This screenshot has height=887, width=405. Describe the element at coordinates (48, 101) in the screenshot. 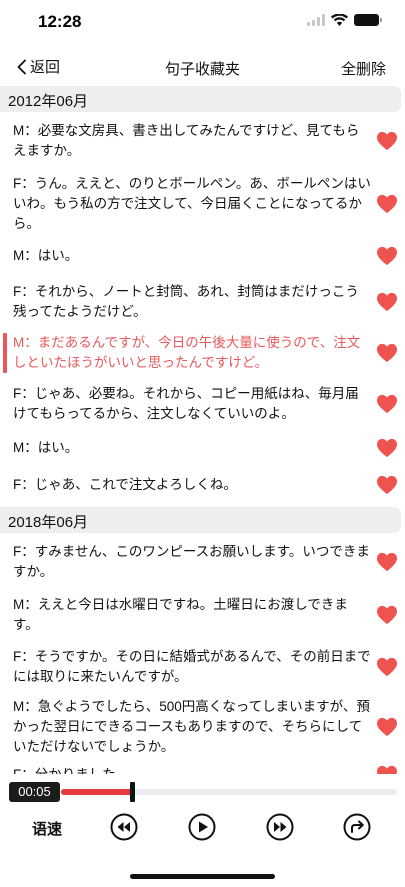

I see `section-date: 2012年06月` at that location.